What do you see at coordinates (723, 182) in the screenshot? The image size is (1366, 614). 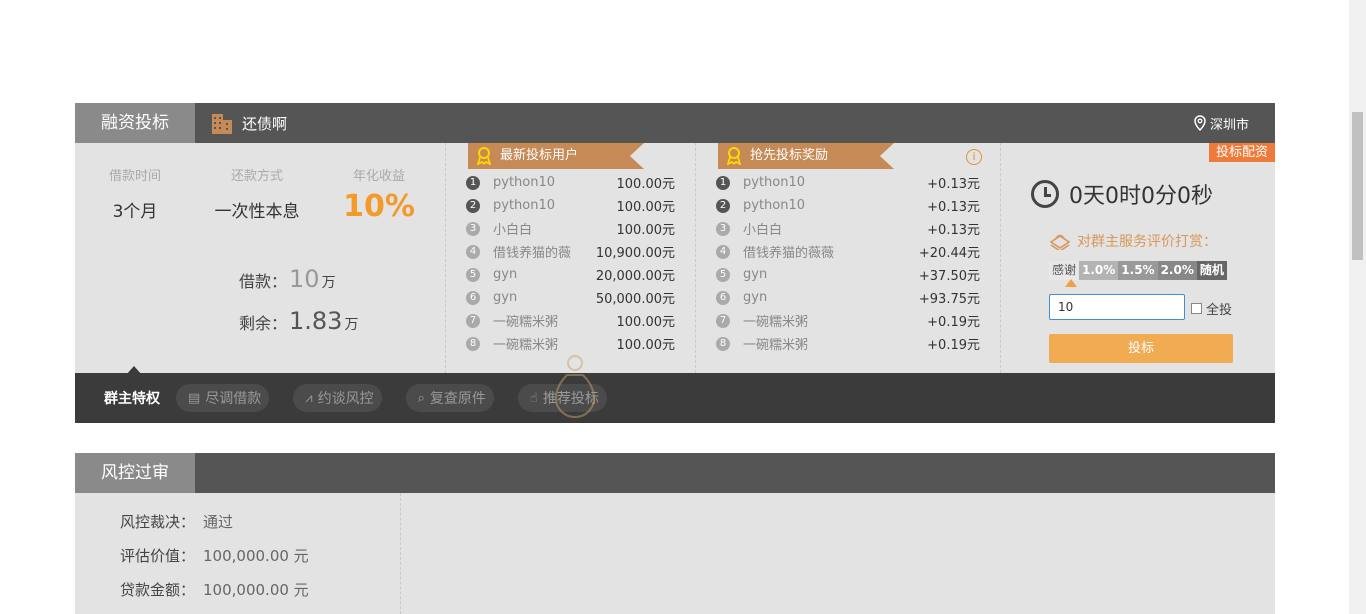 I see `rank-badge: 1` at bounding box center [723, 182].